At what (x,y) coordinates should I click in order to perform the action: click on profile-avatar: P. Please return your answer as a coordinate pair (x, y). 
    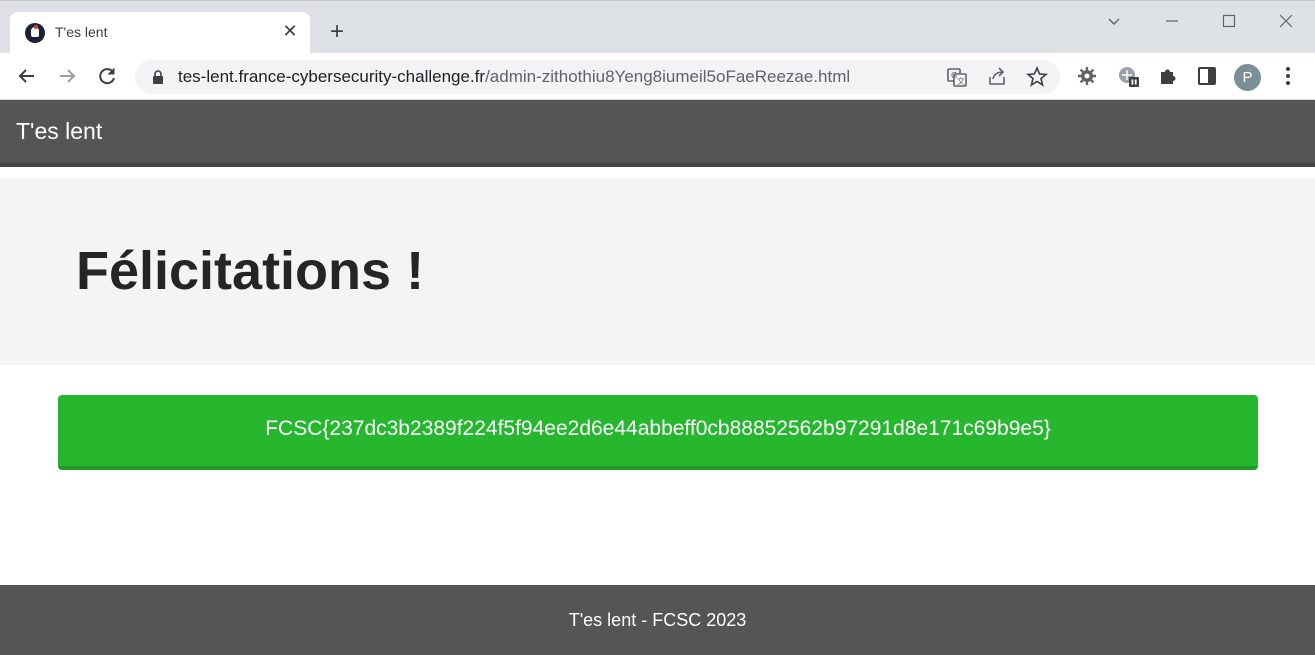
    Looking at the image, I should click on (1247, 77).